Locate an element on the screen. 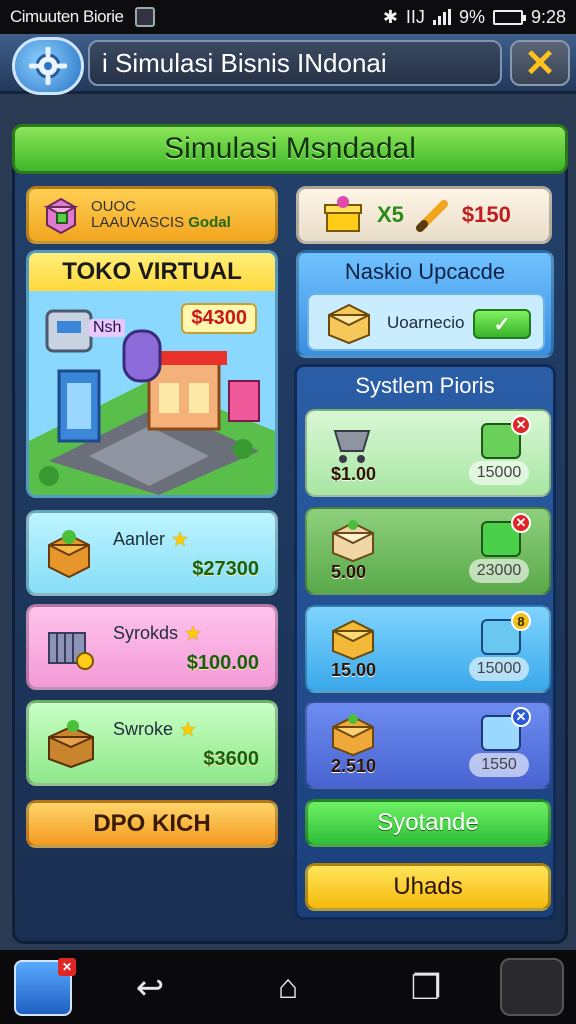 The height and width of the screenshot is (1024, 576). item-price: $3600 is located at coordinates (231, 759).